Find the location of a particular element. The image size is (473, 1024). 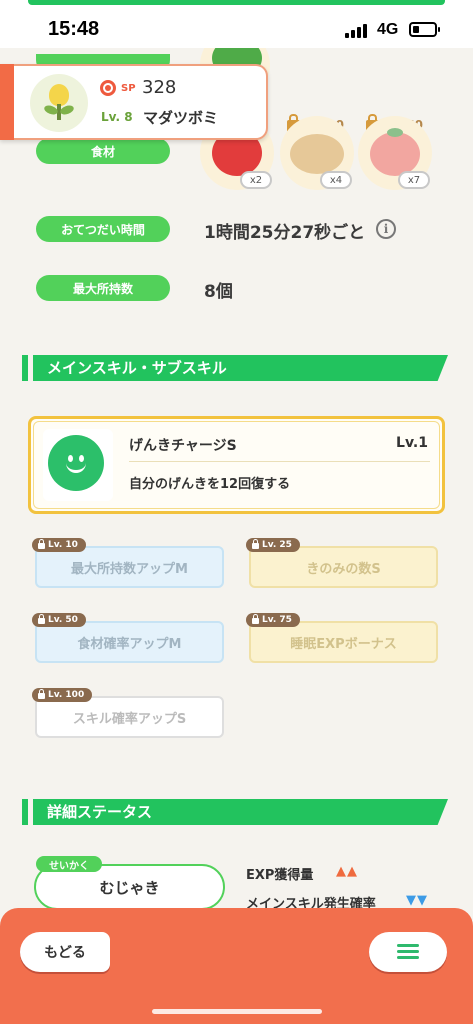

help-time-value: 1時間25分27秒ごと is located at coordinates (285, 233).